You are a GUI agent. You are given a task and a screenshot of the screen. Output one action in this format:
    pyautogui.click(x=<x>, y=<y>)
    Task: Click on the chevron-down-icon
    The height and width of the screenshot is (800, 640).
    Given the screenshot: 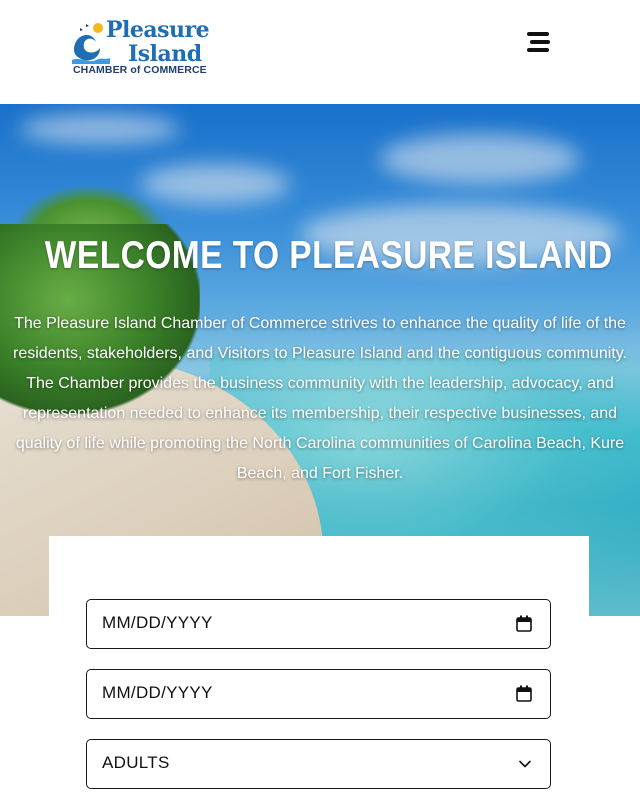 What is the action you would take?
    pyautogui.click(x=525, y=764)
    